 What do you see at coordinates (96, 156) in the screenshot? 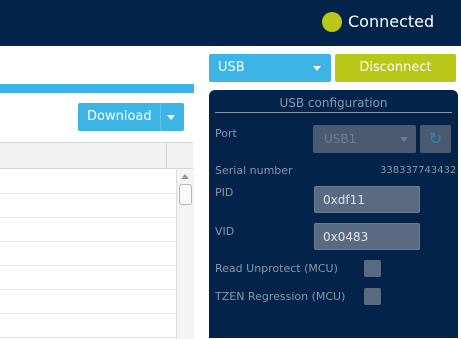
I see `table-header` at bounding box center [96, 156].